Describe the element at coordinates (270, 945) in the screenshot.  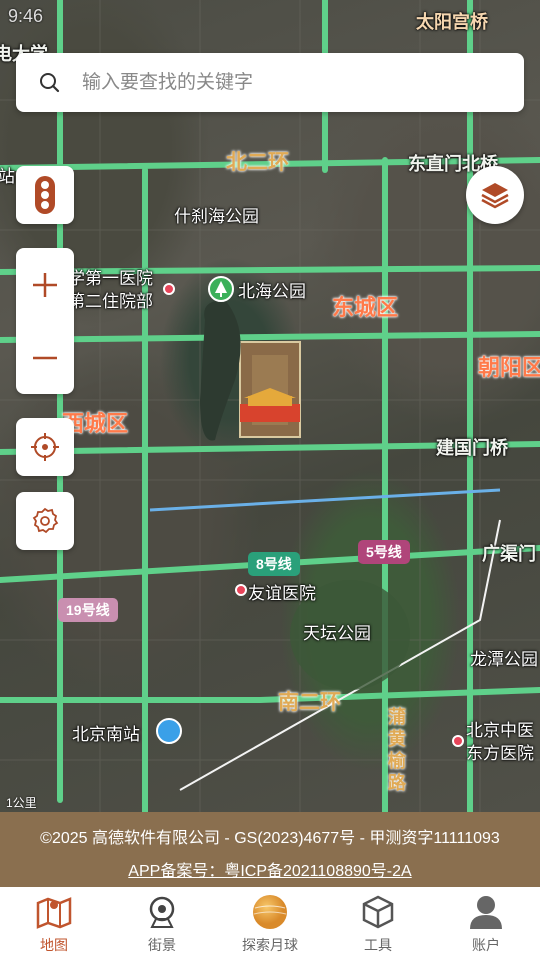
I see `tab-moon-label: 探索月球` at that location.